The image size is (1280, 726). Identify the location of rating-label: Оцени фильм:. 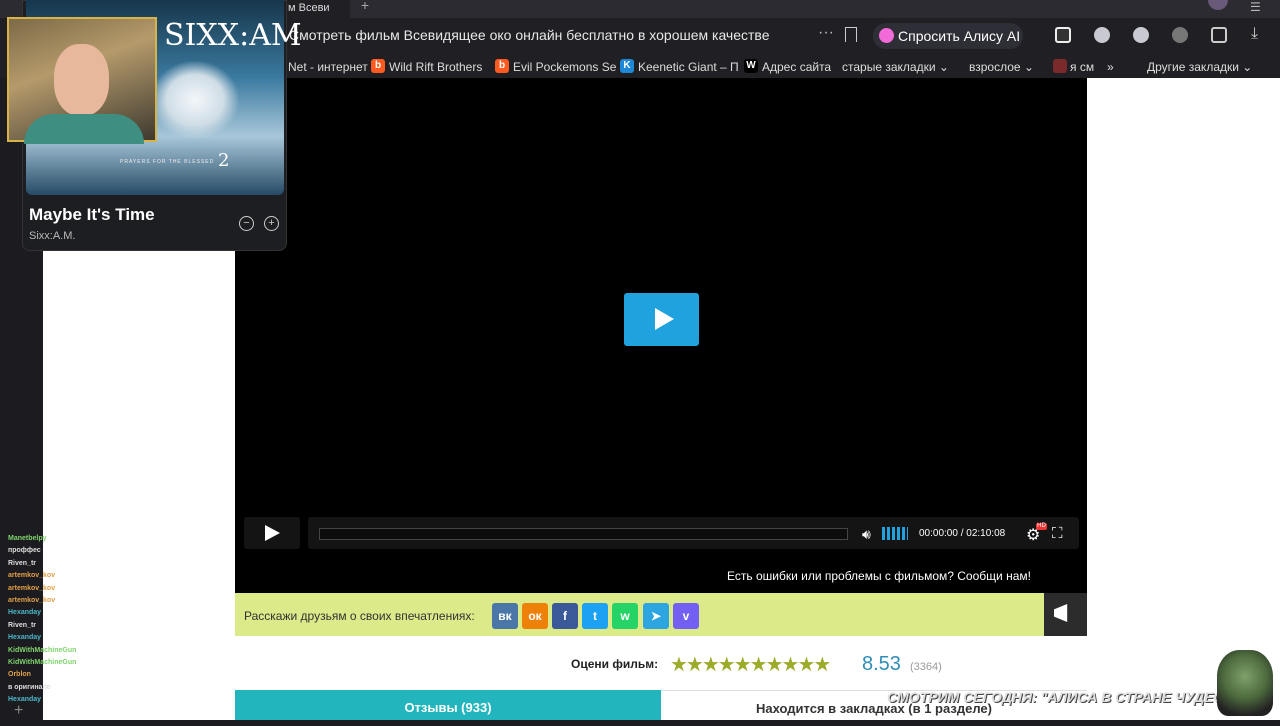
(615, 664).